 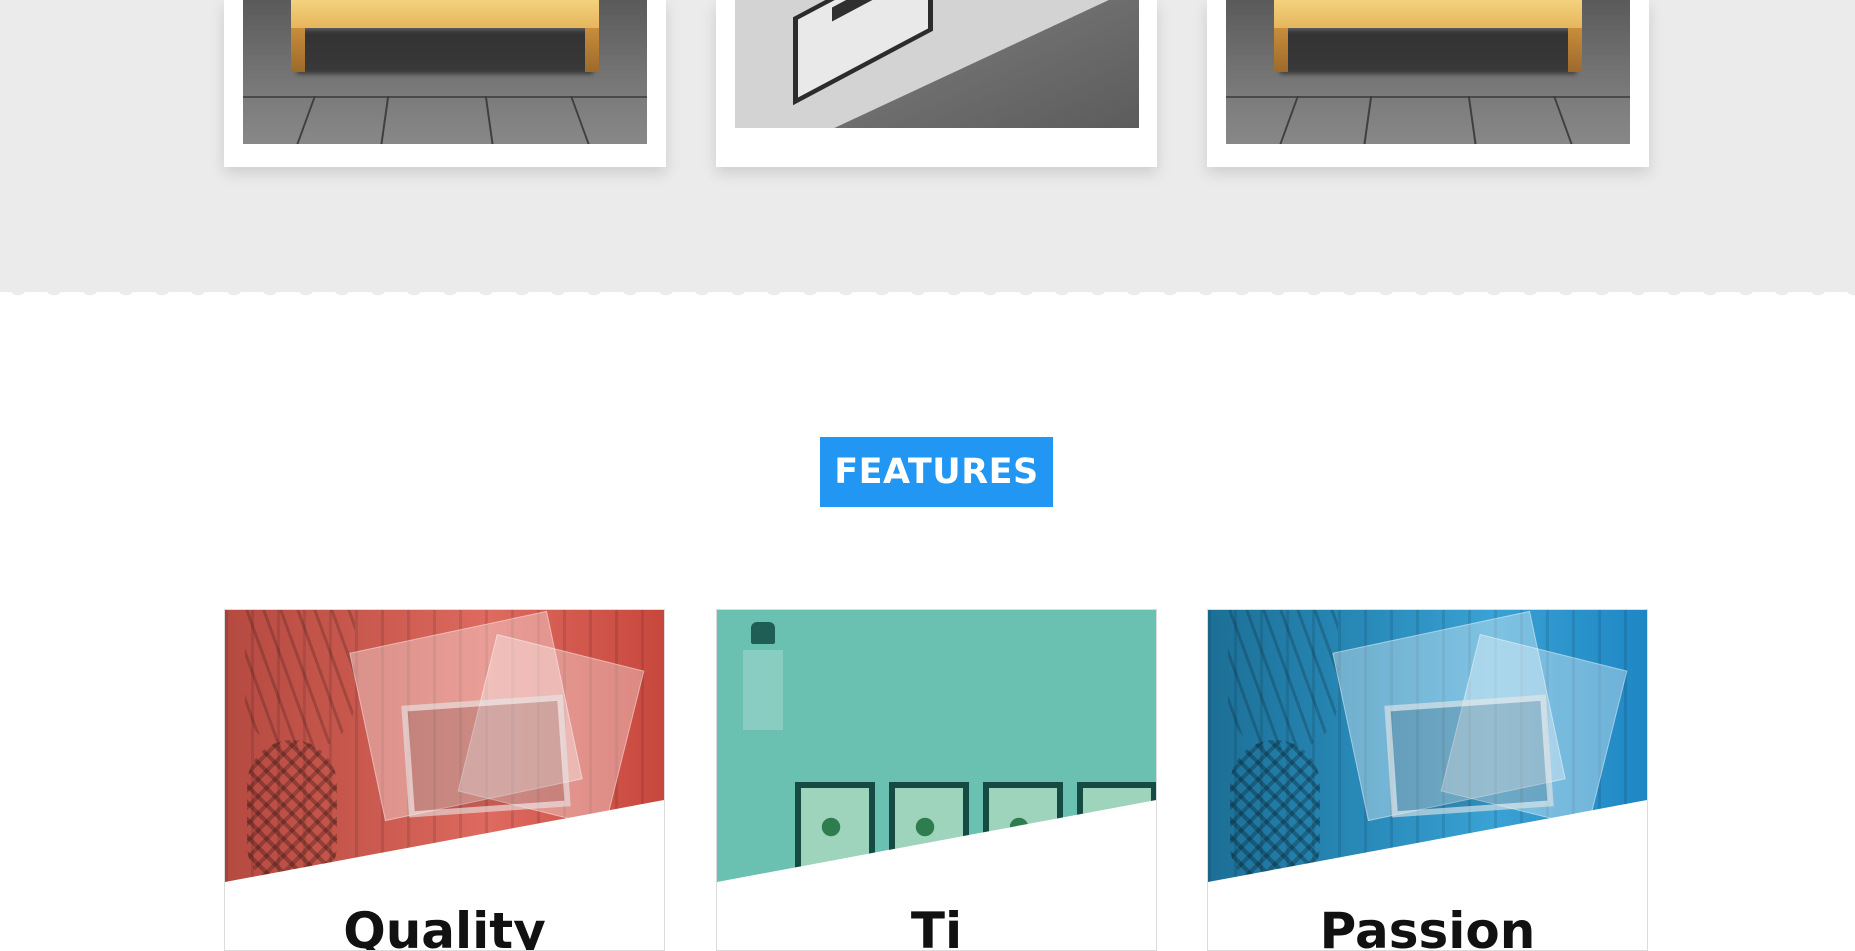 I want to click on feature-title: Passion, so click(x=1427, y=926).